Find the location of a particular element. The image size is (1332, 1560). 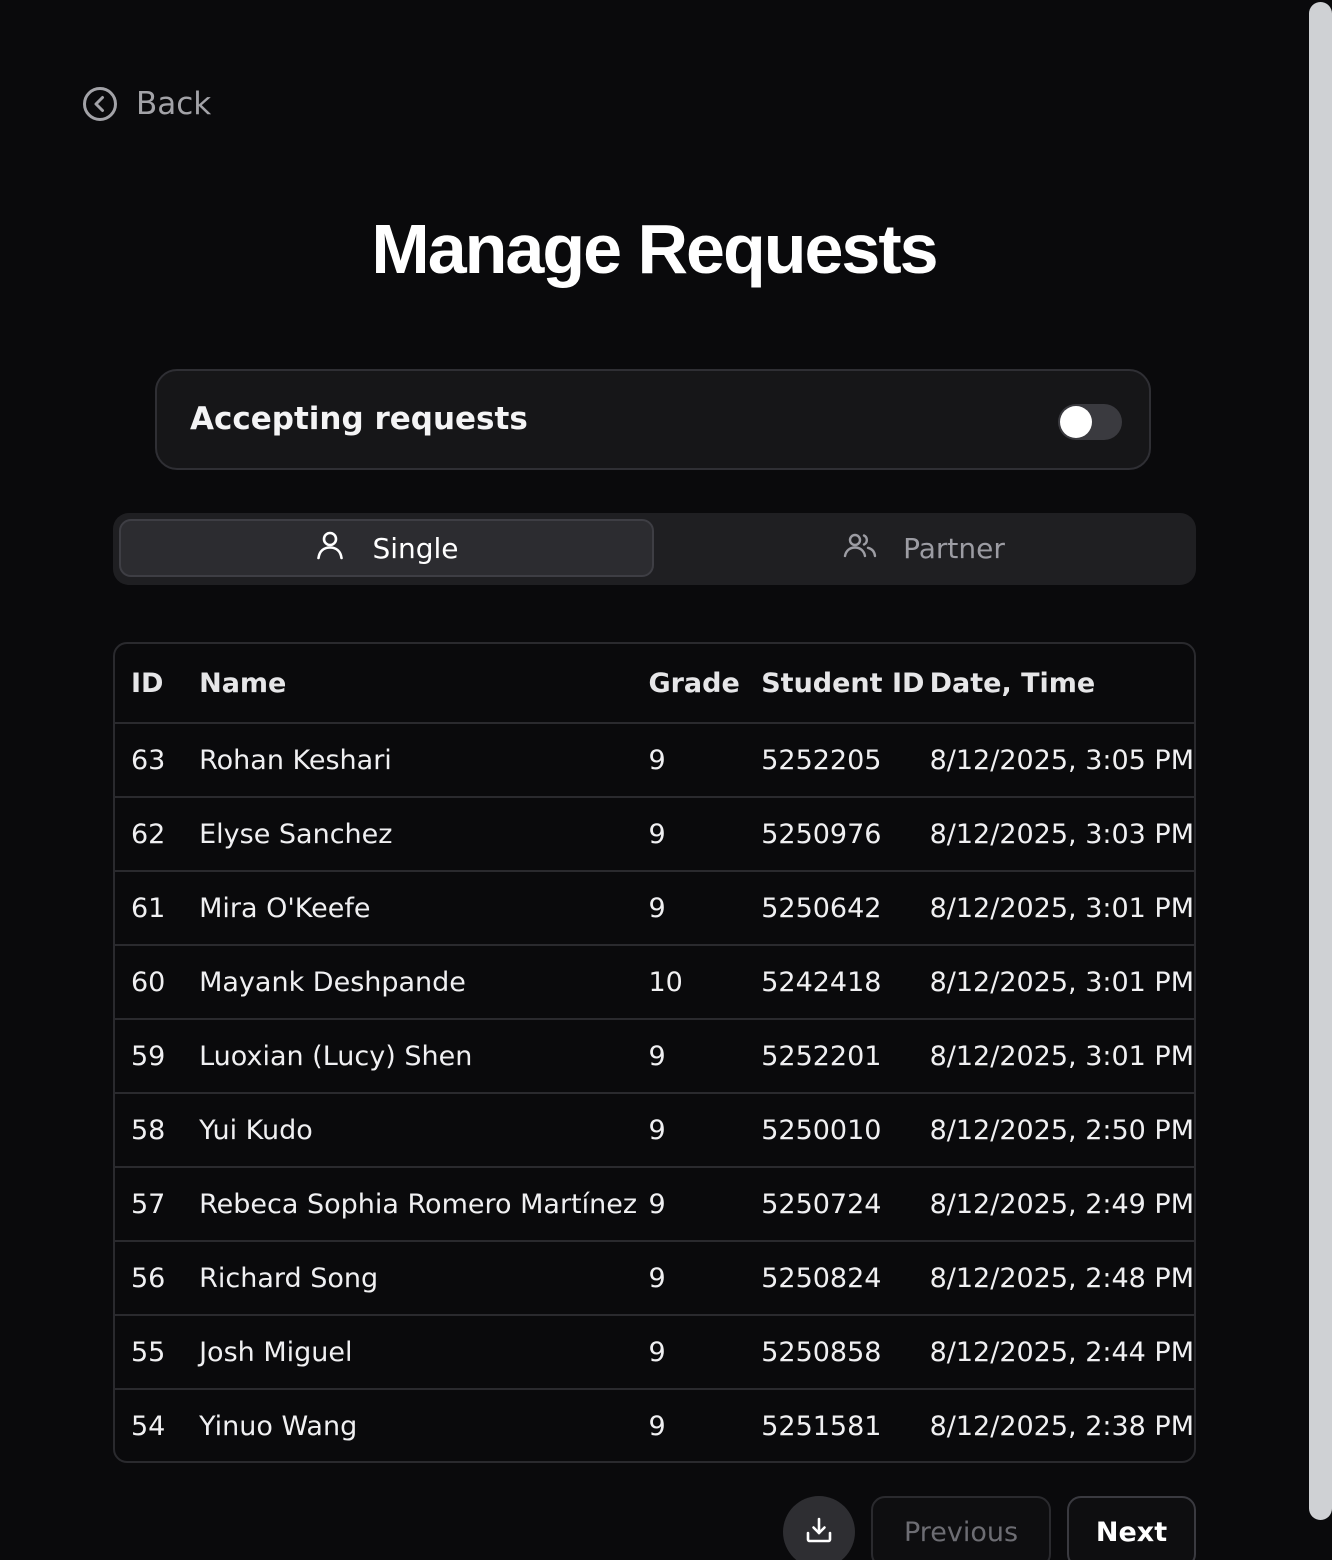

cell-name: Josh Miguel is located at coordinates (424, 1352).